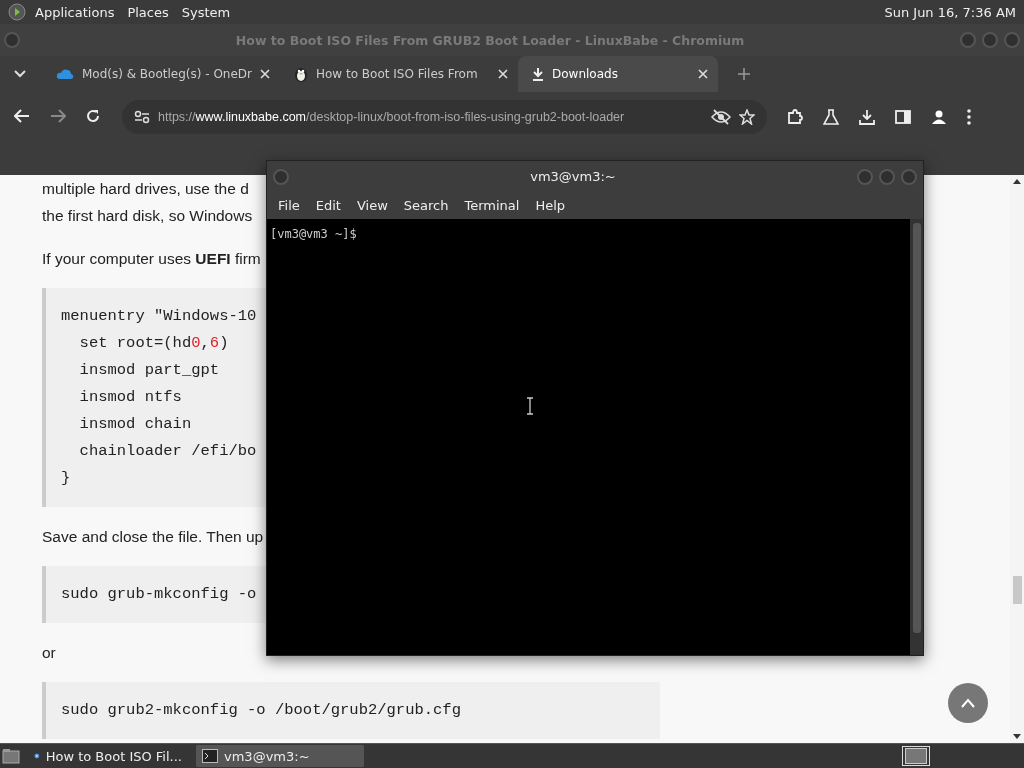  I want to click on address-bar: https://www.linuxbabe.com/desktop-linux/boot-from-iso-files-using-grub2-boot-loader, so click(444, 117).